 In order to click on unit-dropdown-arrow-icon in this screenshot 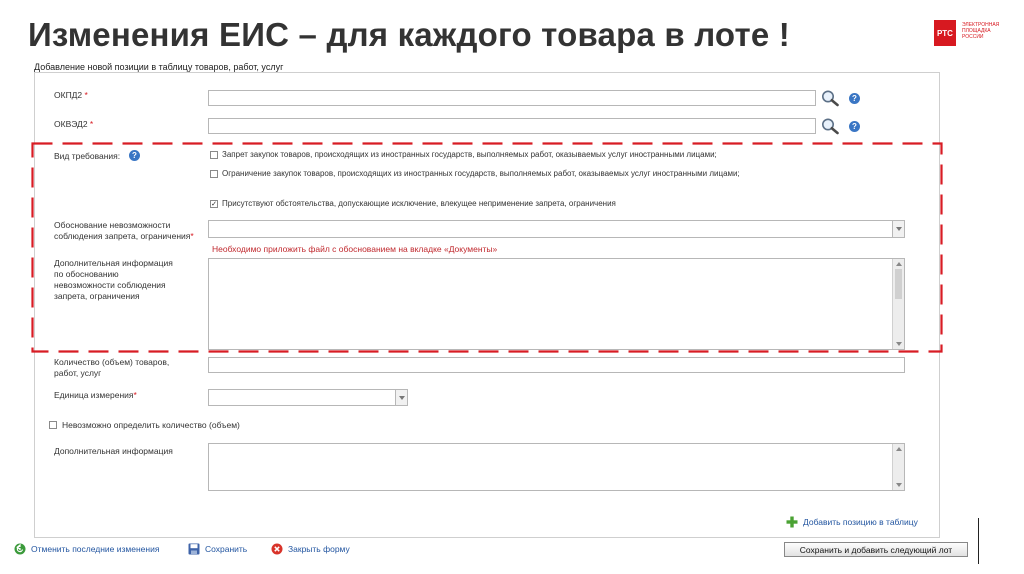, I will do `click(401, 397)`.